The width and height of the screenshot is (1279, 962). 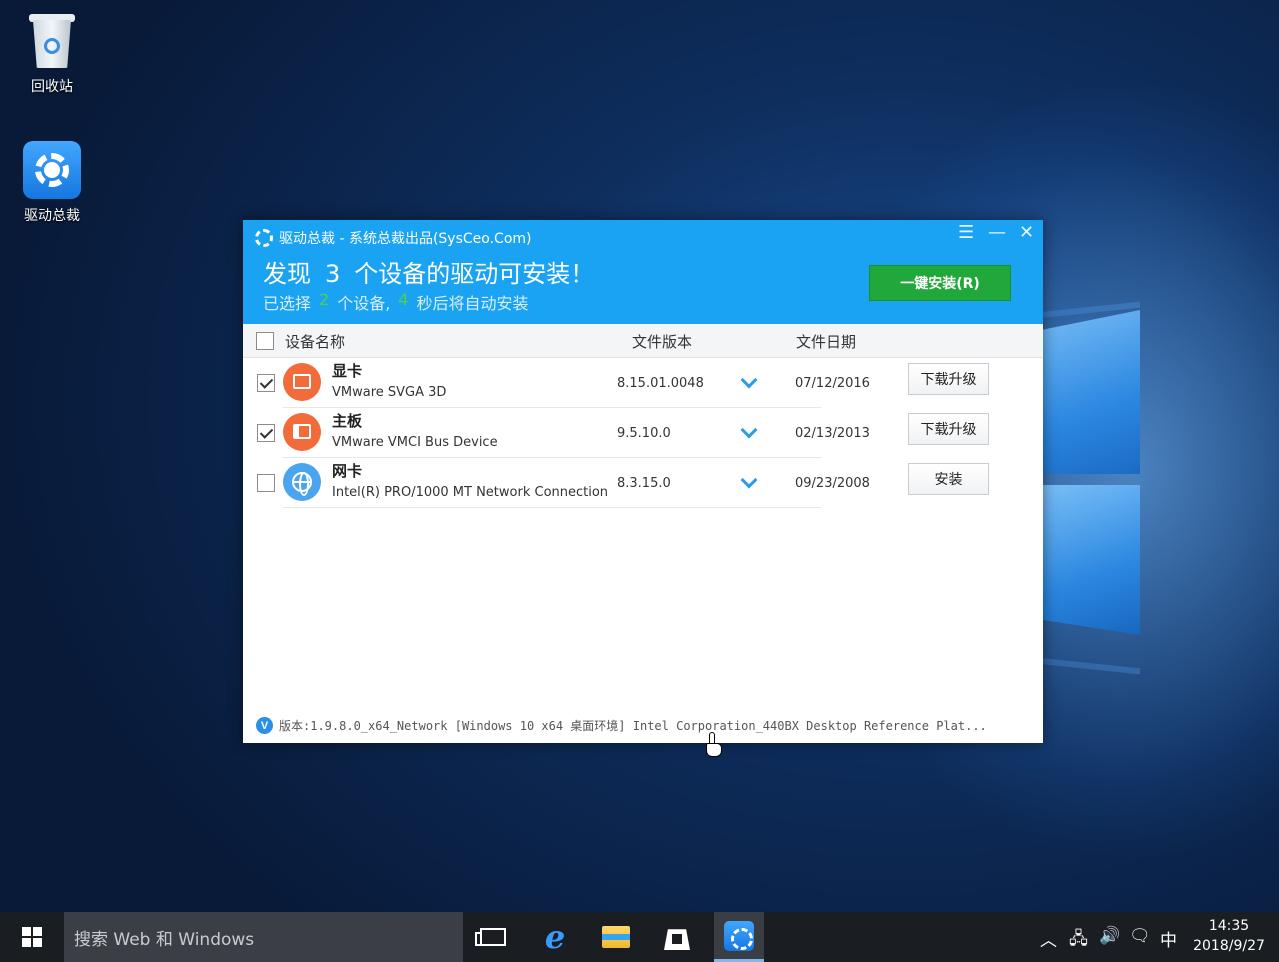 What do you see at coordinates (474, 274) in the screenshot?
I see `found-suffix: 个设备的驱动可安装！` at bounding box center [474, 274].